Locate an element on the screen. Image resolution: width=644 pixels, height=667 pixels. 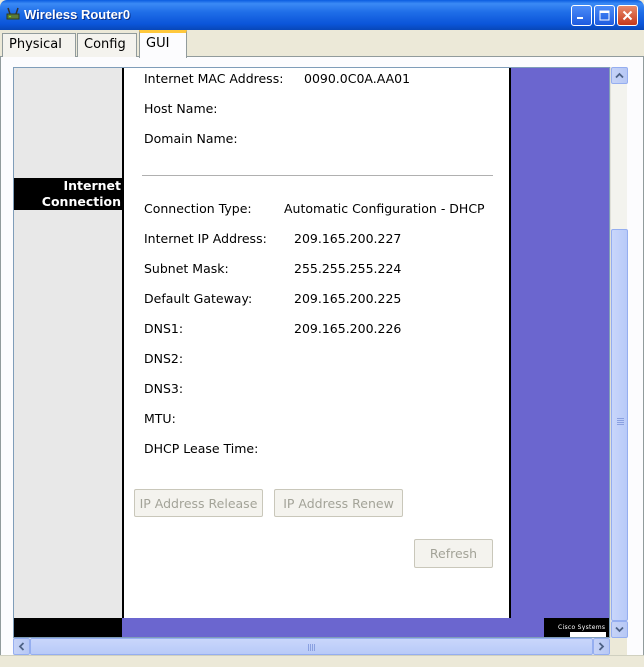
chevron-down-icon is located at coordinates (619, 629).